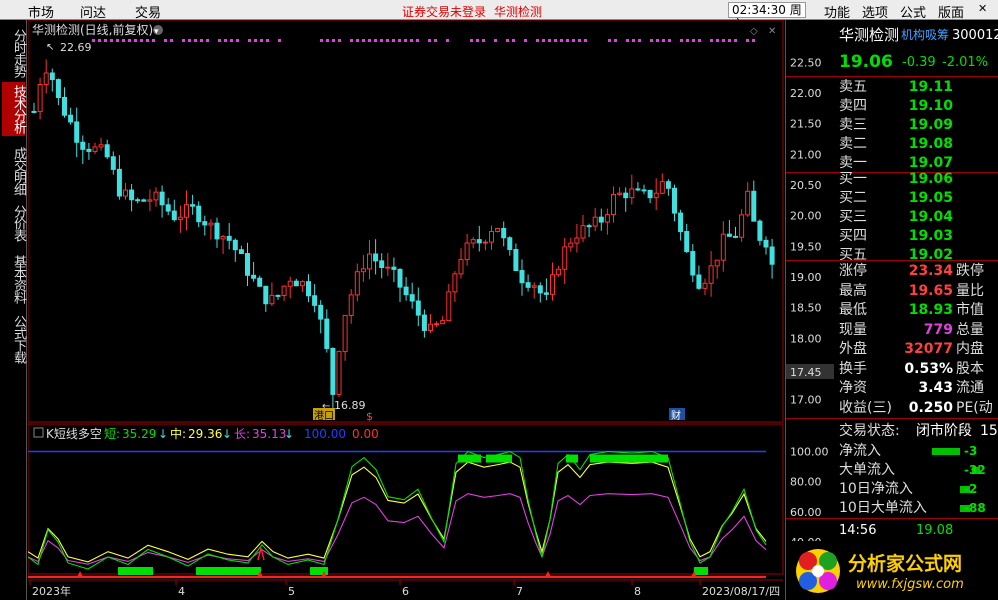 The height and width of the screenshot is (600, 998). Describe the element at coordinates (76, 47) in the screenshot. I see `high-price-label: 22.69` at that location.